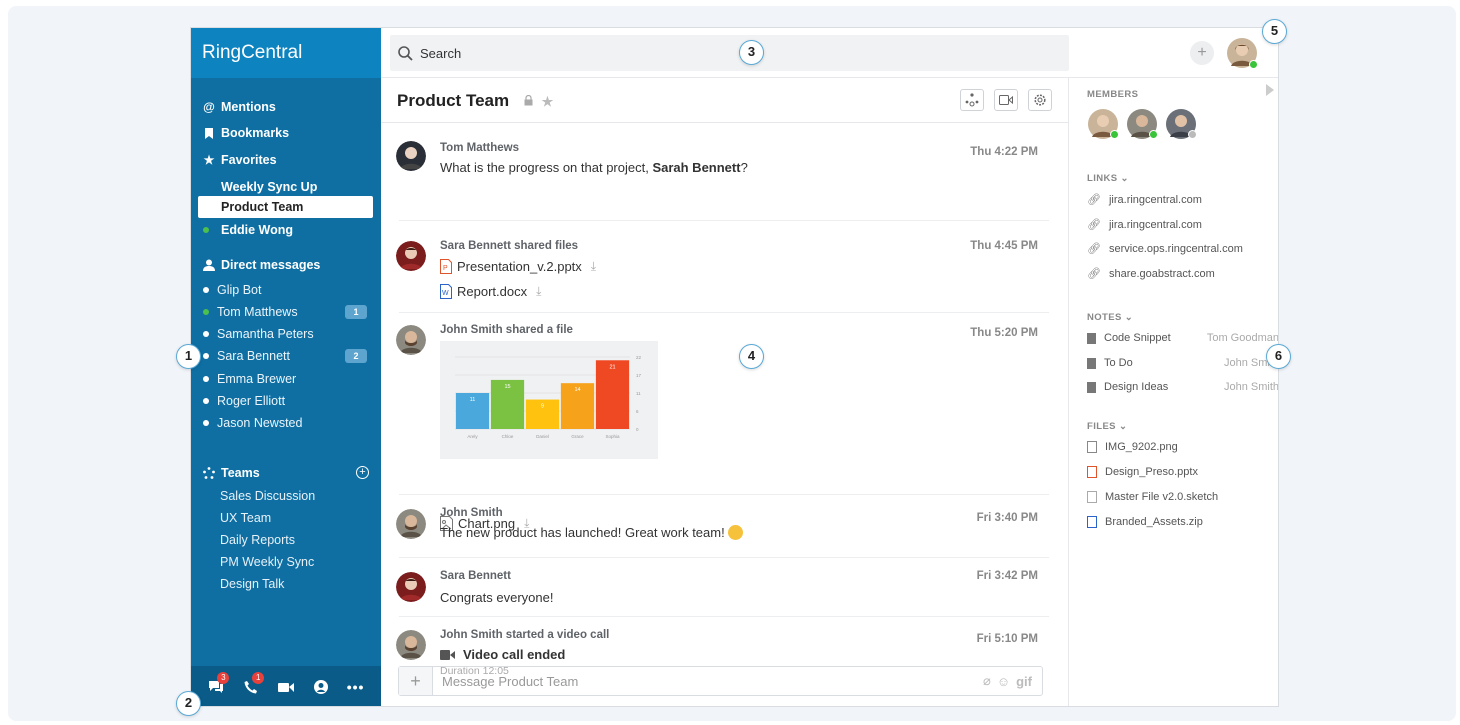 The width and height of the screenshot is (1460, 725). Describe the element at coordinates (240, 473) in the screenshot. I see `teams-label: Teams` at that location.